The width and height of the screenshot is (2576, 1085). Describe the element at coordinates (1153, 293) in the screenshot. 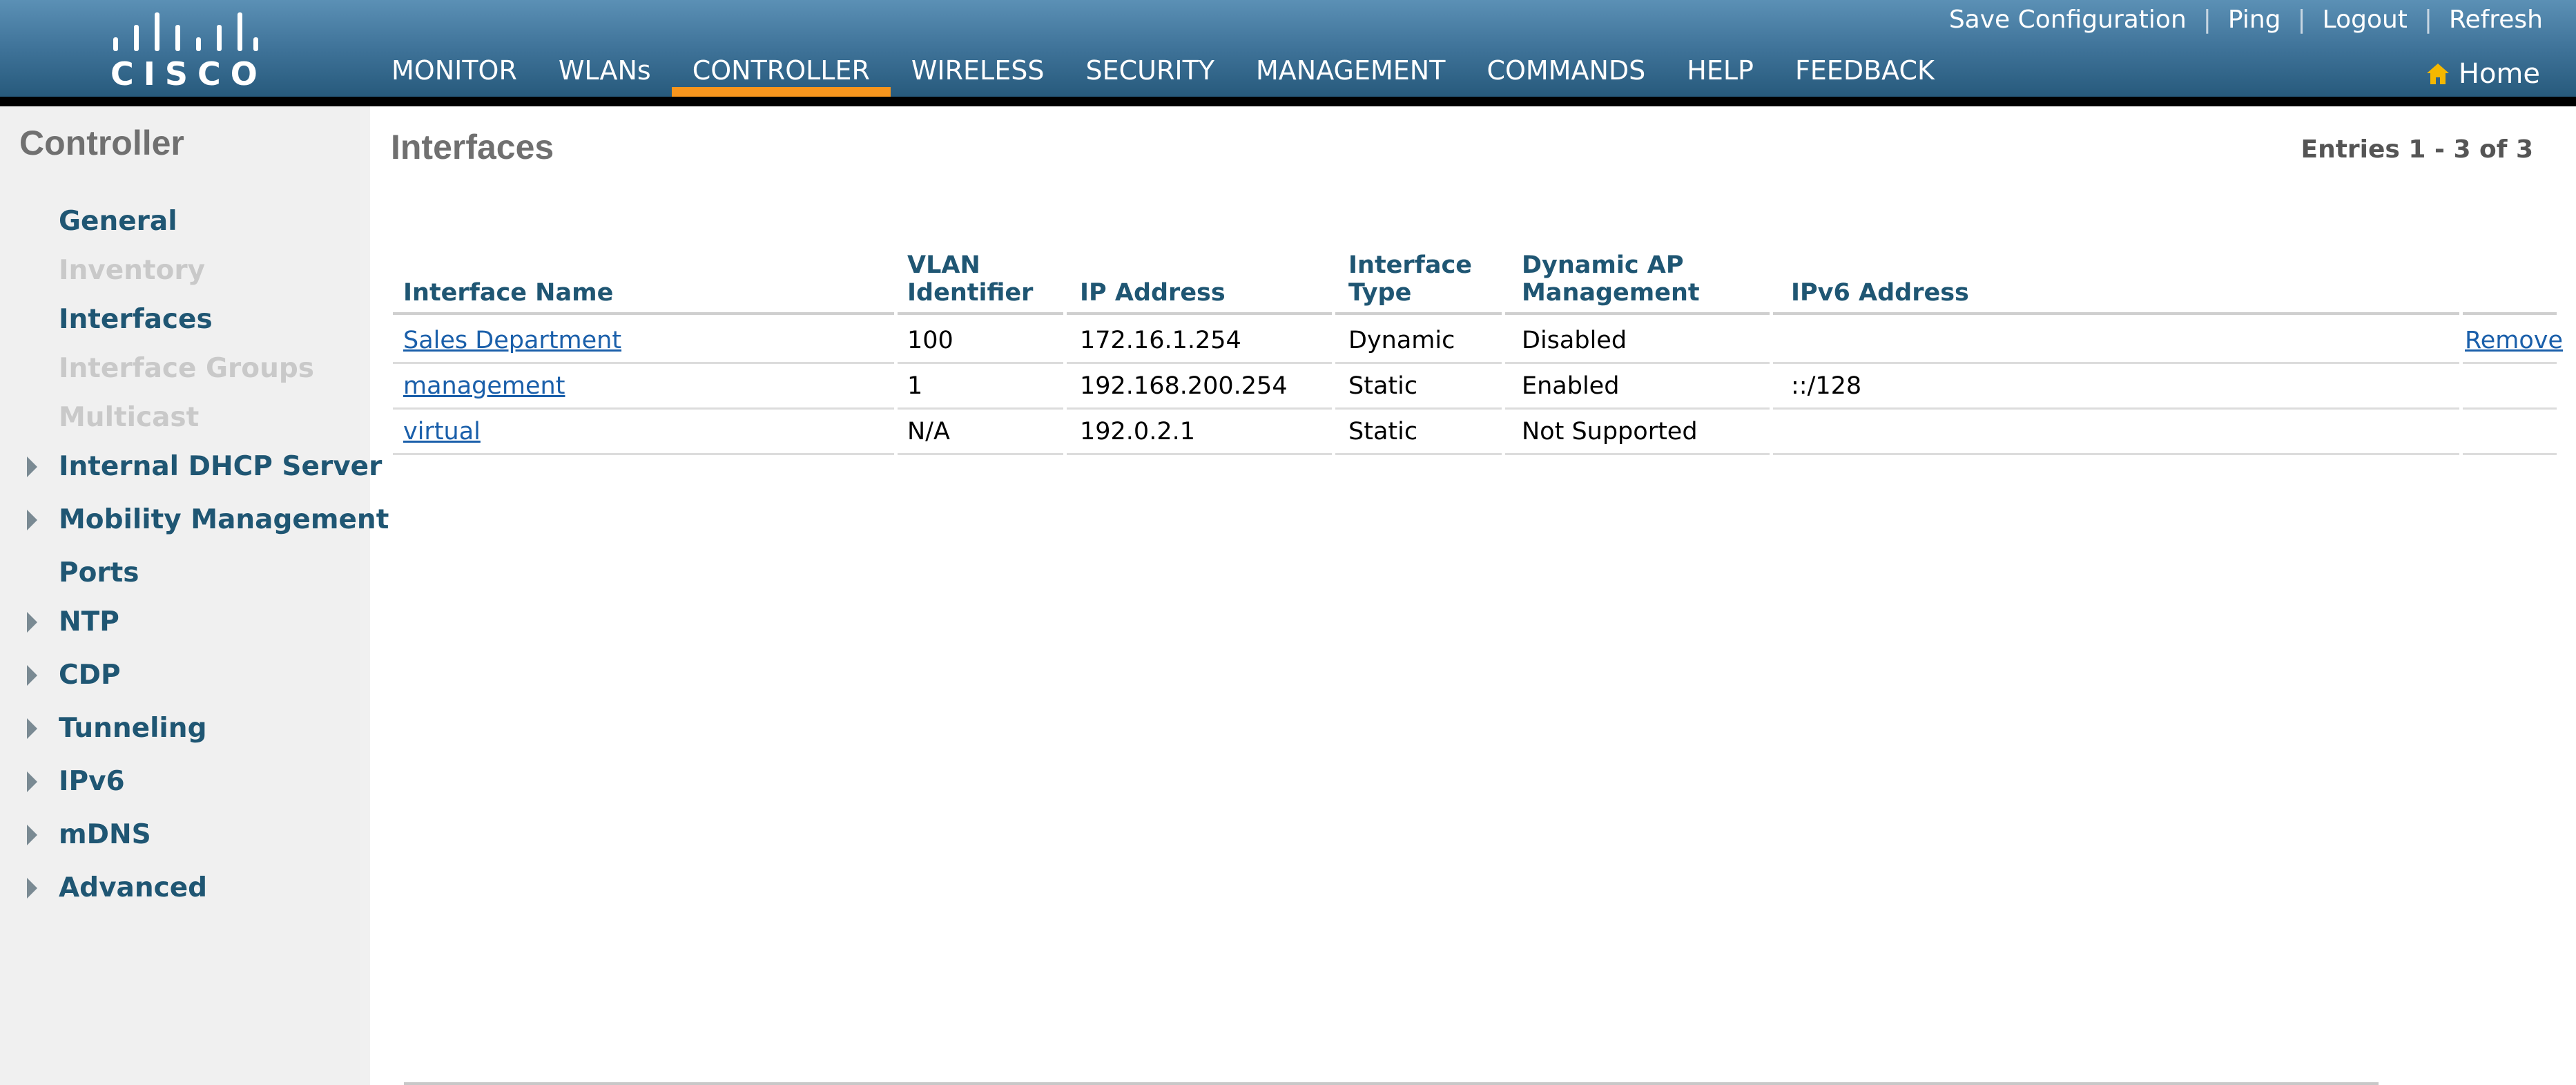

I see `header-ip-address: IP Address` at that location.